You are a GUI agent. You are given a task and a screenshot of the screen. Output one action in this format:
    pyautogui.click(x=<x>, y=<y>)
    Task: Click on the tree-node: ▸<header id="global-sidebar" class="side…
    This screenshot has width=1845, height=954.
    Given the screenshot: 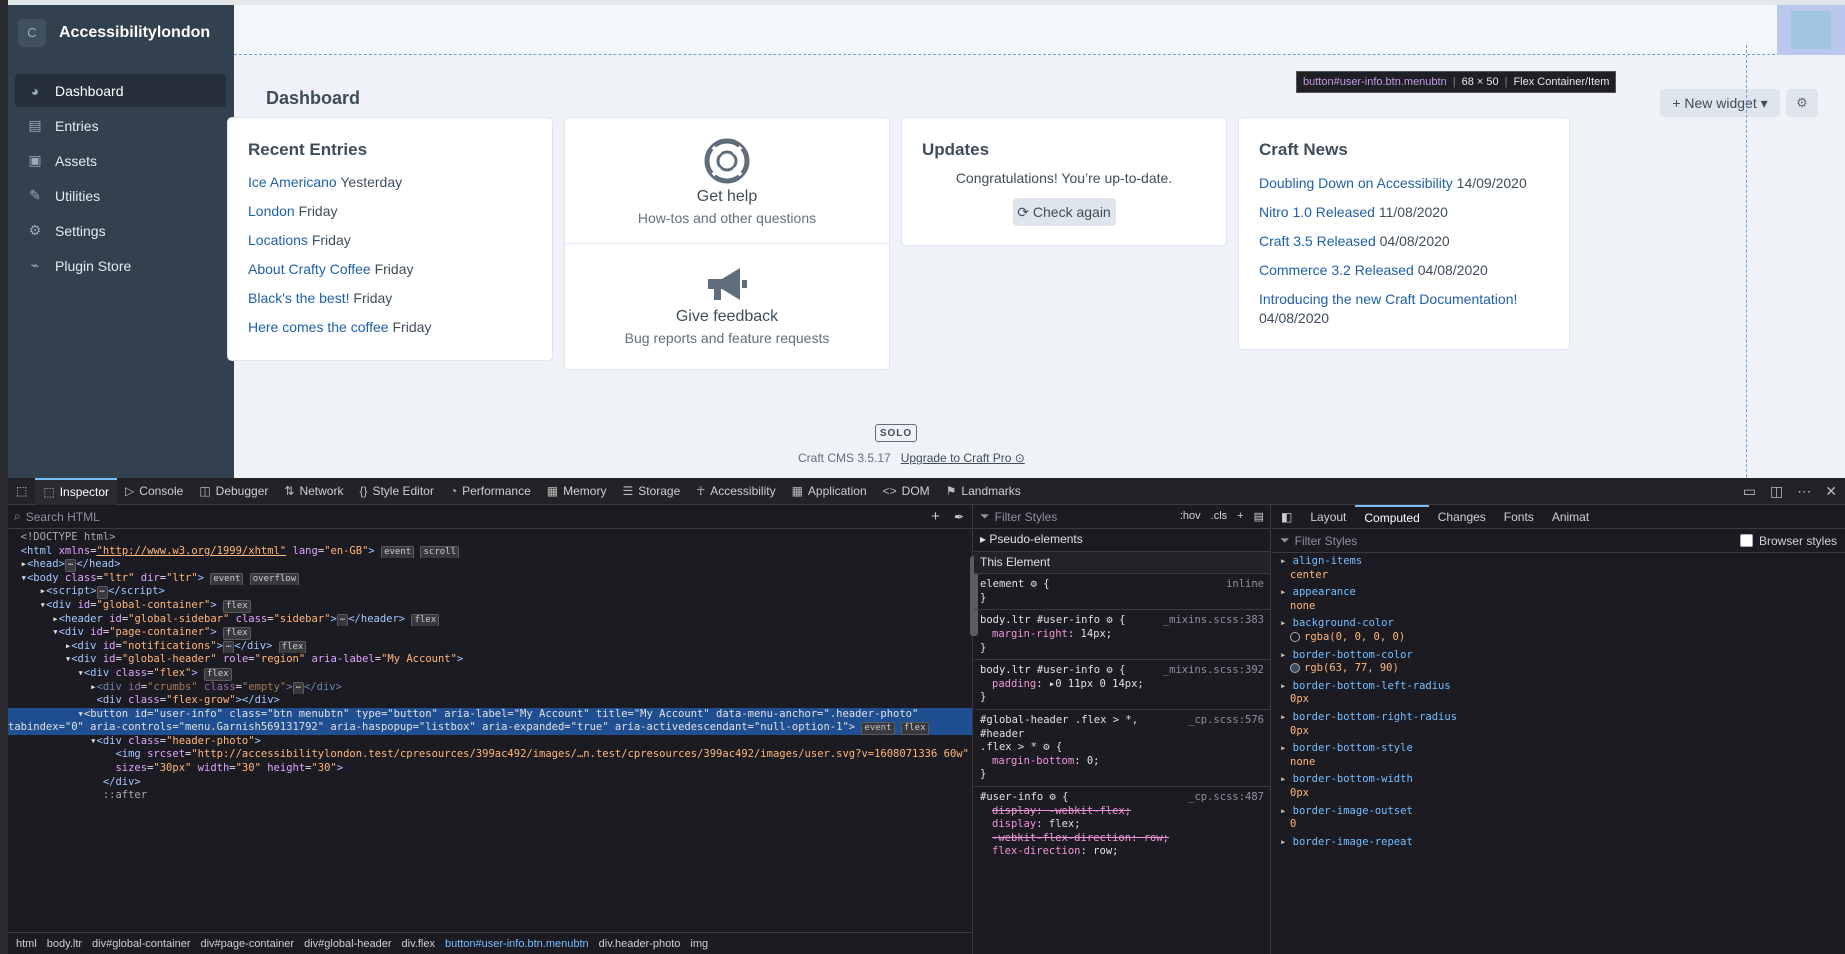 What is the action you would take?
    pyautogui.click(x=490, y=620)
    